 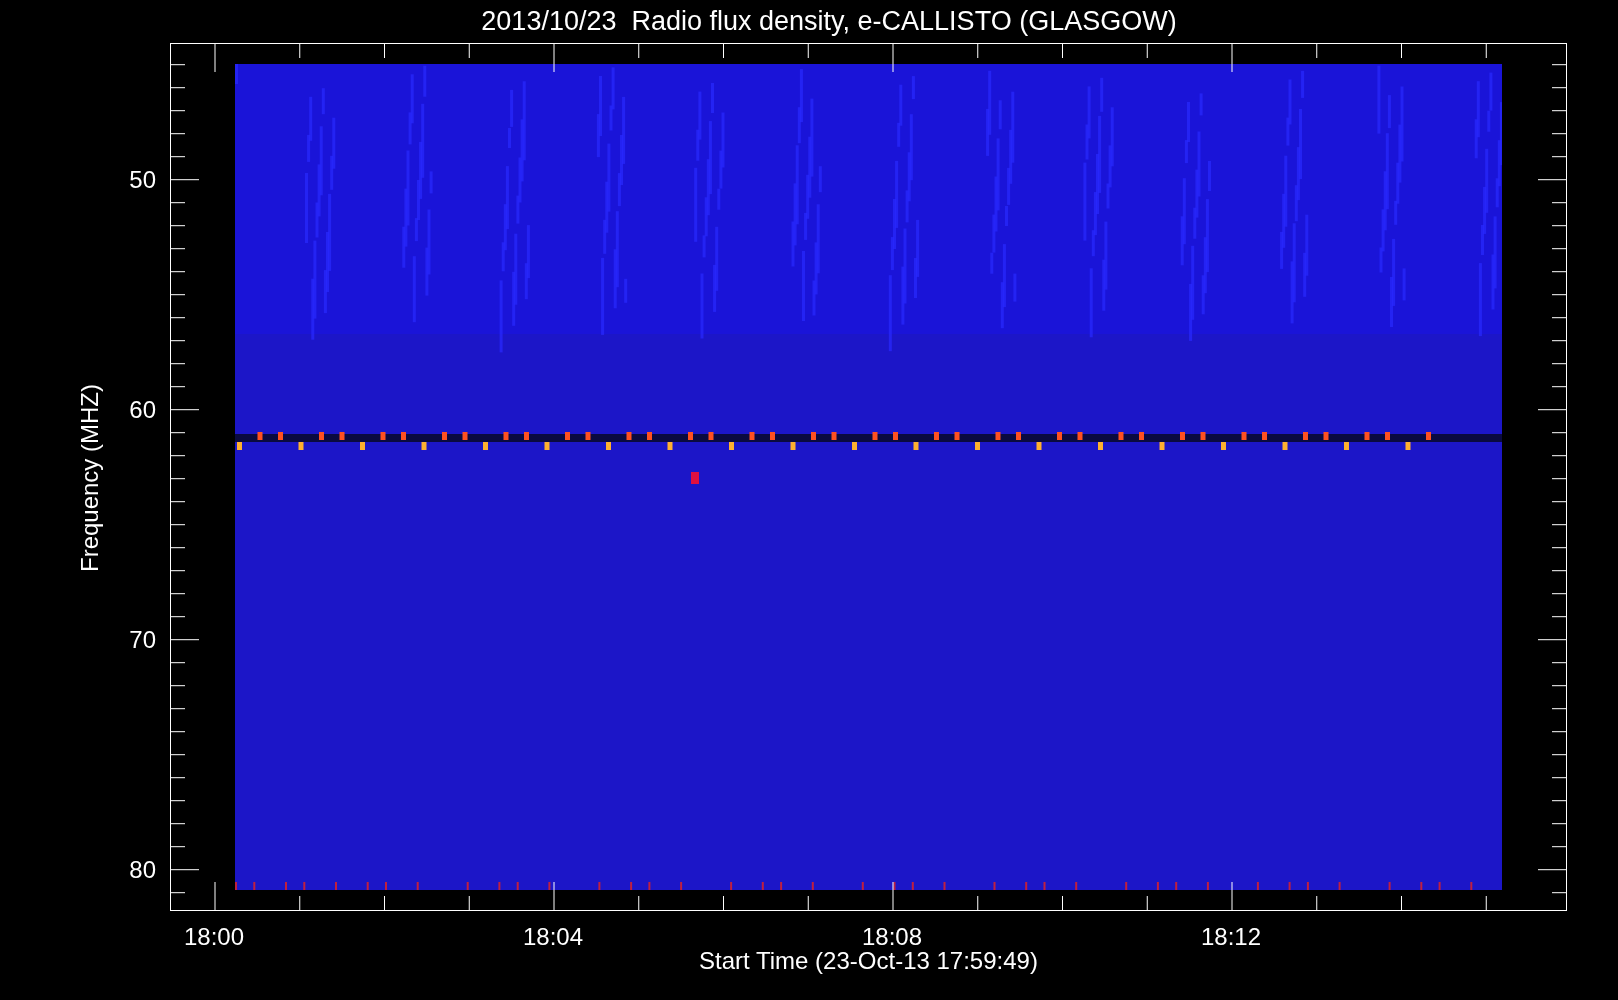 I want to click on x-tick-label: 18:04, so click(x=553, y=937).